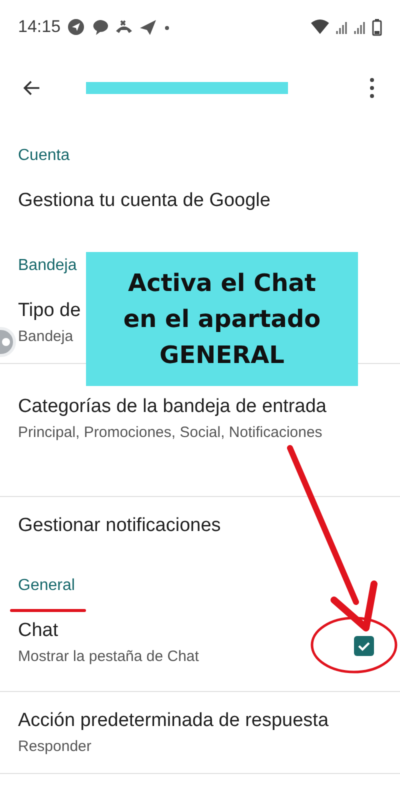 This screenshot has height=800, width=400. I want to click on missed-call-icon, so click(123, 27).